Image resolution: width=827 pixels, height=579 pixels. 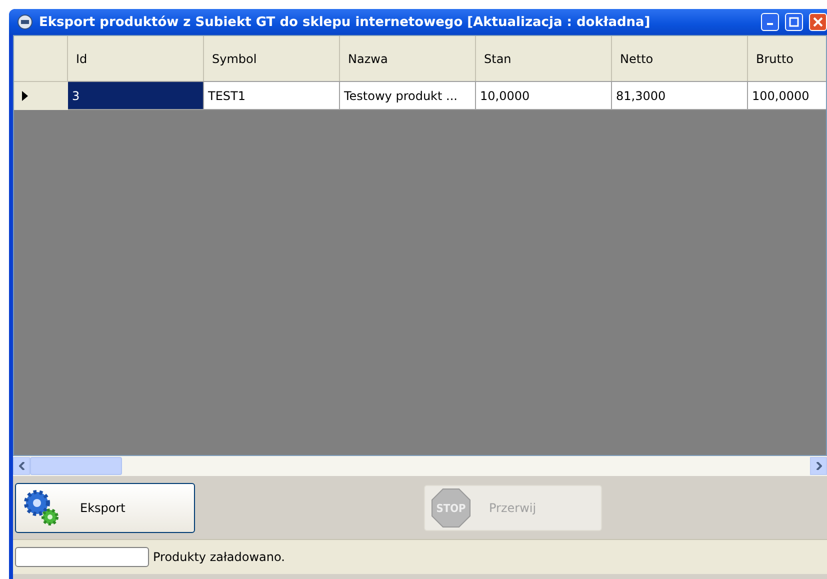 What do you see at coordinates (544, 95) in the screenshot?
I see `table-cell: 10,0000` at bounding box center [544, 95].